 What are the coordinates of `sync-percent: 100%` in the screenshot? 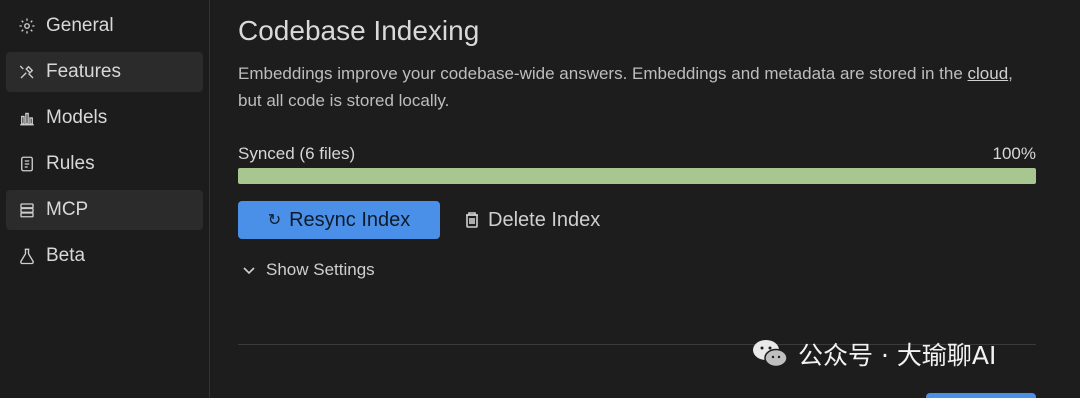 It's located at (1014, 153).